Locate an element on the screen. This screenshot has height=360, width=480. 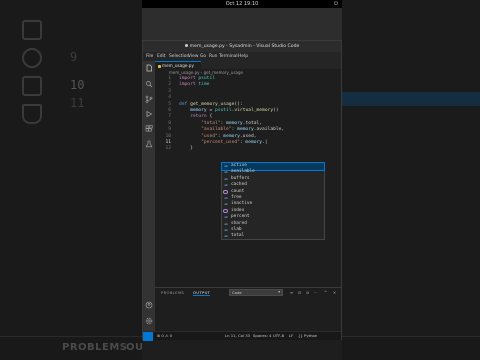
code-line: 9 "available": memory.available, is located at coordinates (248, 130).